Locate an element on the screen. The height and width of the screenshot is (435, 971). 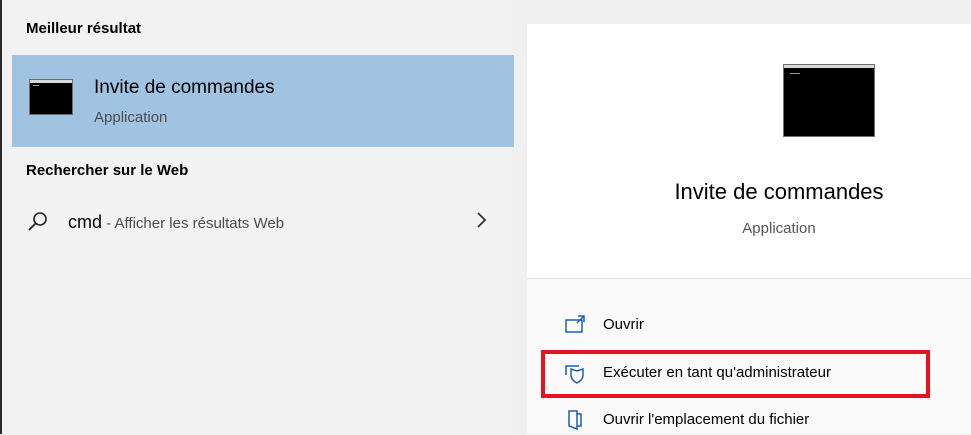
app-title: Invite de commandes is located at coordinates (779, 191).